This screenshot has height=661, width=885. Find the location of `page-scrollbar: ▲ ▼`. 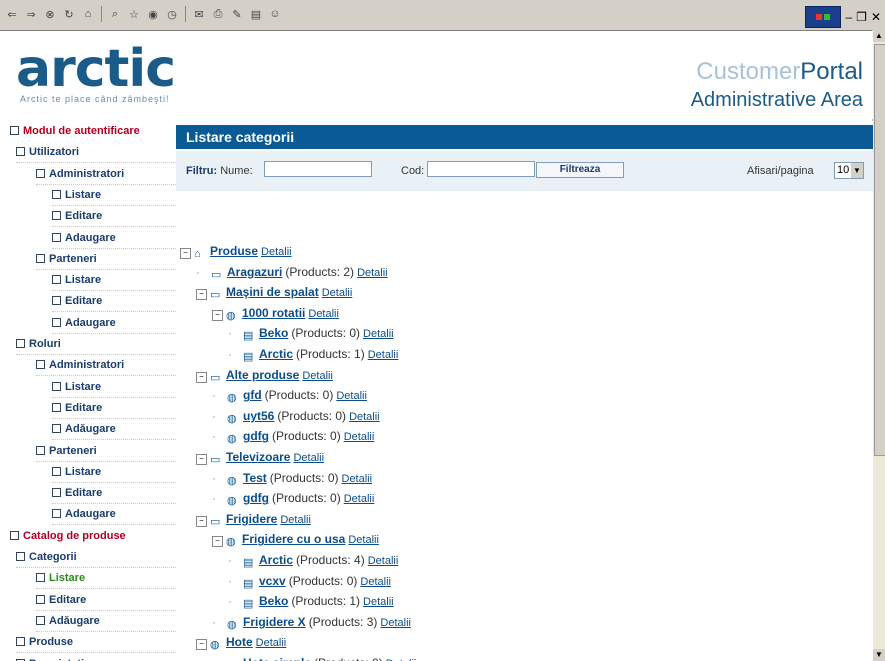

page-scrollbar: ▲ ▼ is located at coordinates (878, 345).